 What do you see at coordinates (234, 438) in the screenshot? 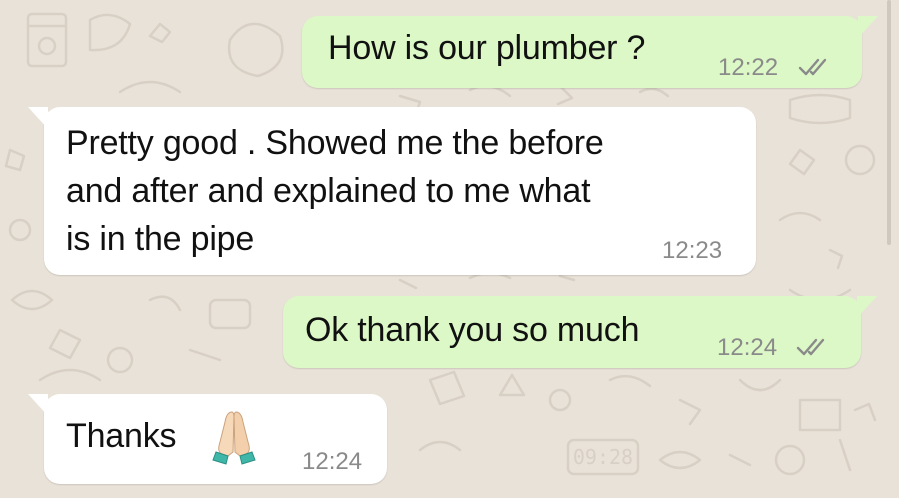
I see `folded-hands-emoji-icon` at bounding box center [234, 438].